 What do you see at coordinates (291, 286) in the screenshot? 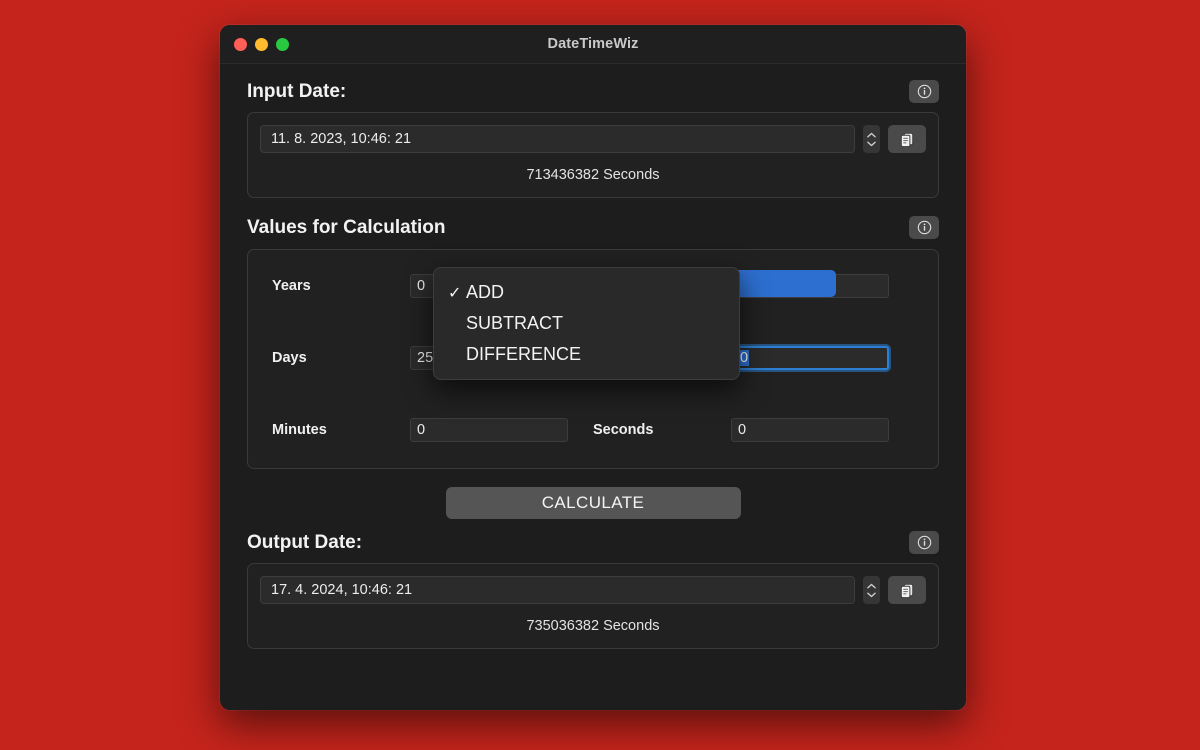
I see `years-label: Years` at bounding box center [291, 286].